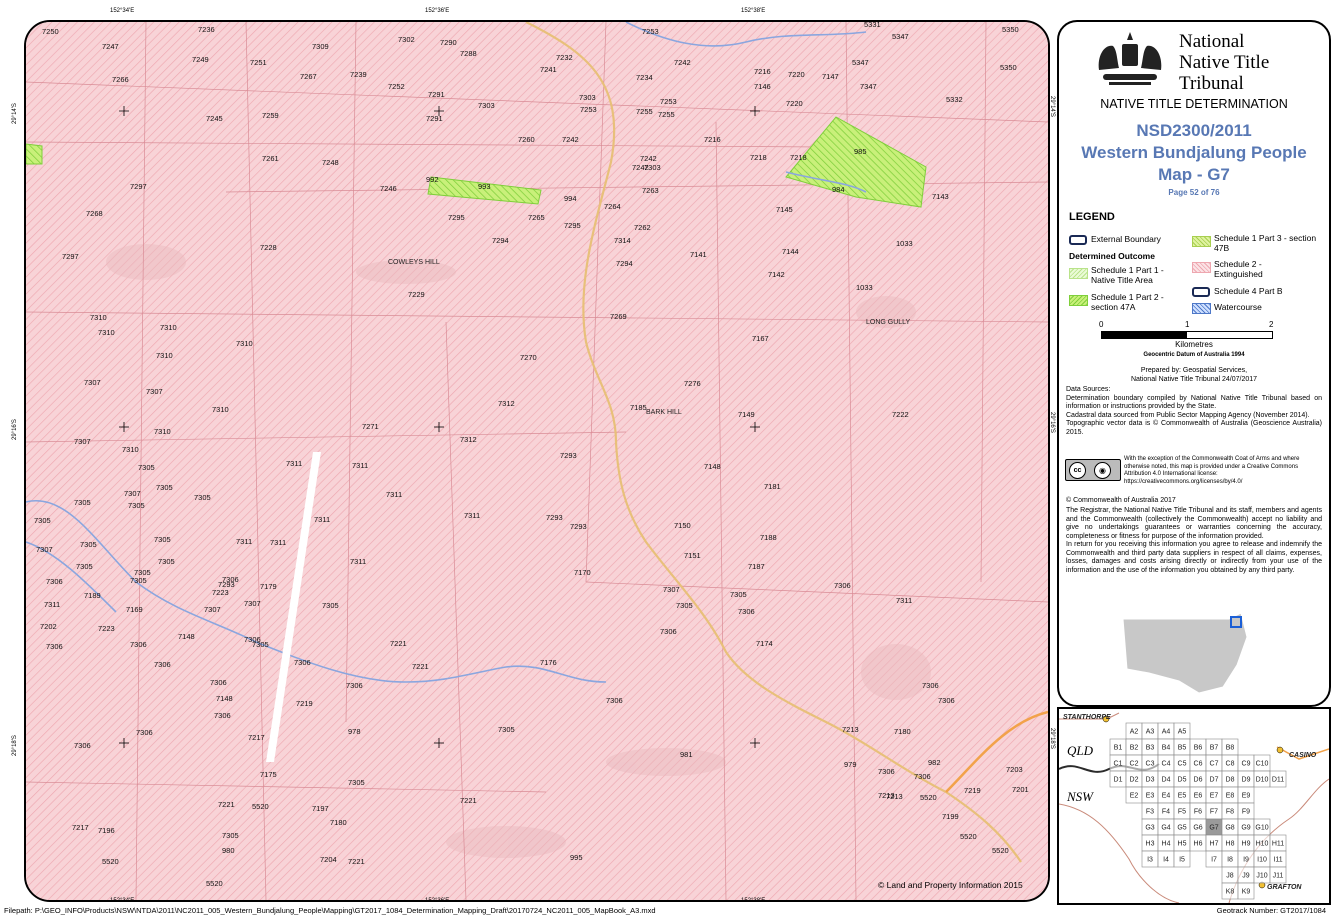  Describe the element at coordinates (34, 154) in the screenshot. I see `native-title-area-left` at that location.